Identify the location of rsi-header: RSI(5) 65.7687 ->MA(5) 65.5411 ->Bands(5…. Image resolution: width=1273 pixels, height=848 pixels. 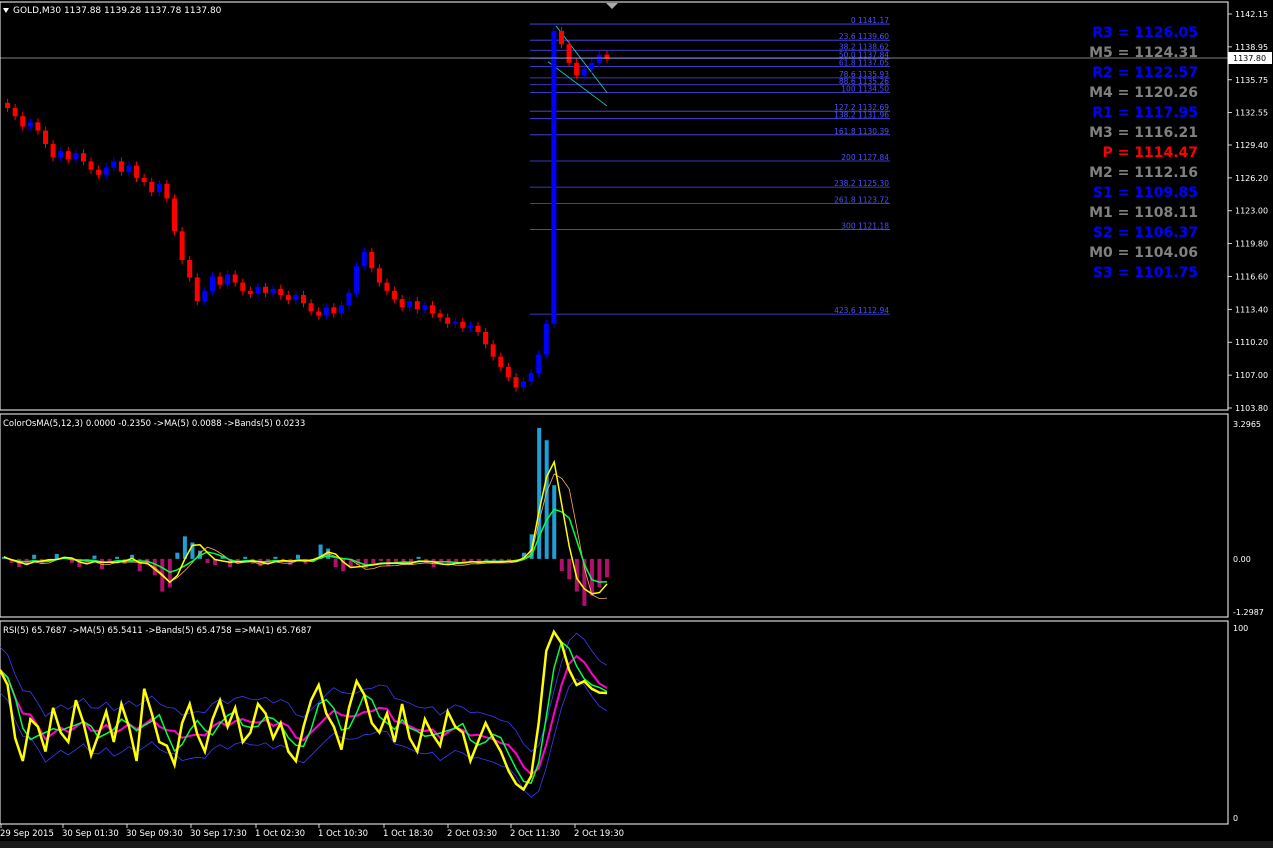
(157, 631).